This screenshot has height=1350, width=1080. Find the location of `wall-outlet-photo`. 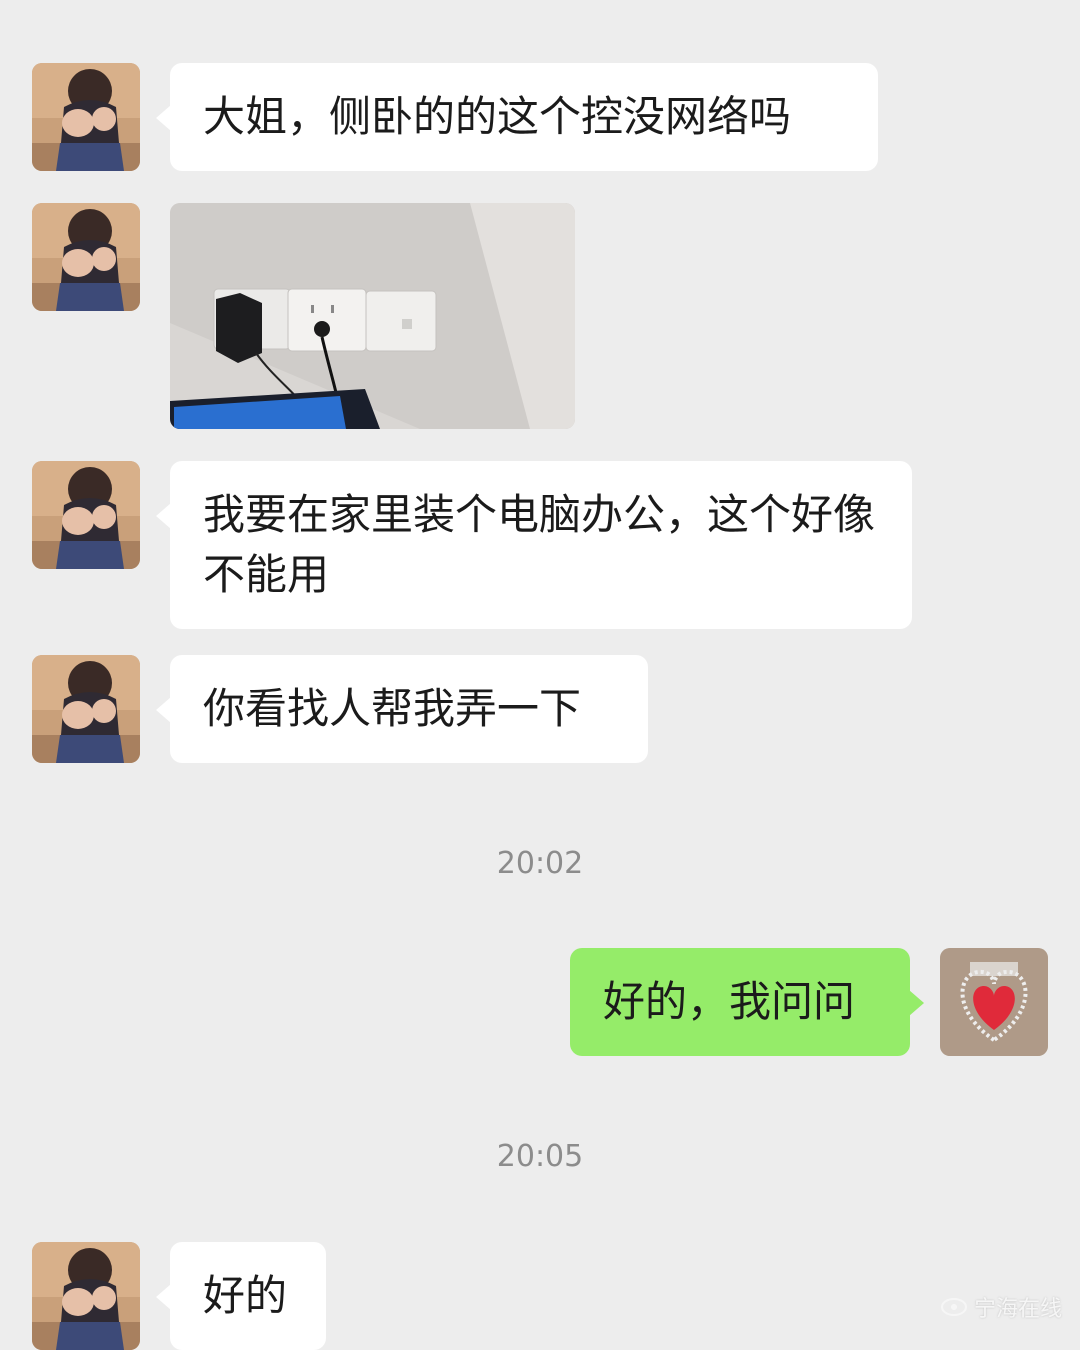

wall-outlet-photo is located at coordinates (372, 316).